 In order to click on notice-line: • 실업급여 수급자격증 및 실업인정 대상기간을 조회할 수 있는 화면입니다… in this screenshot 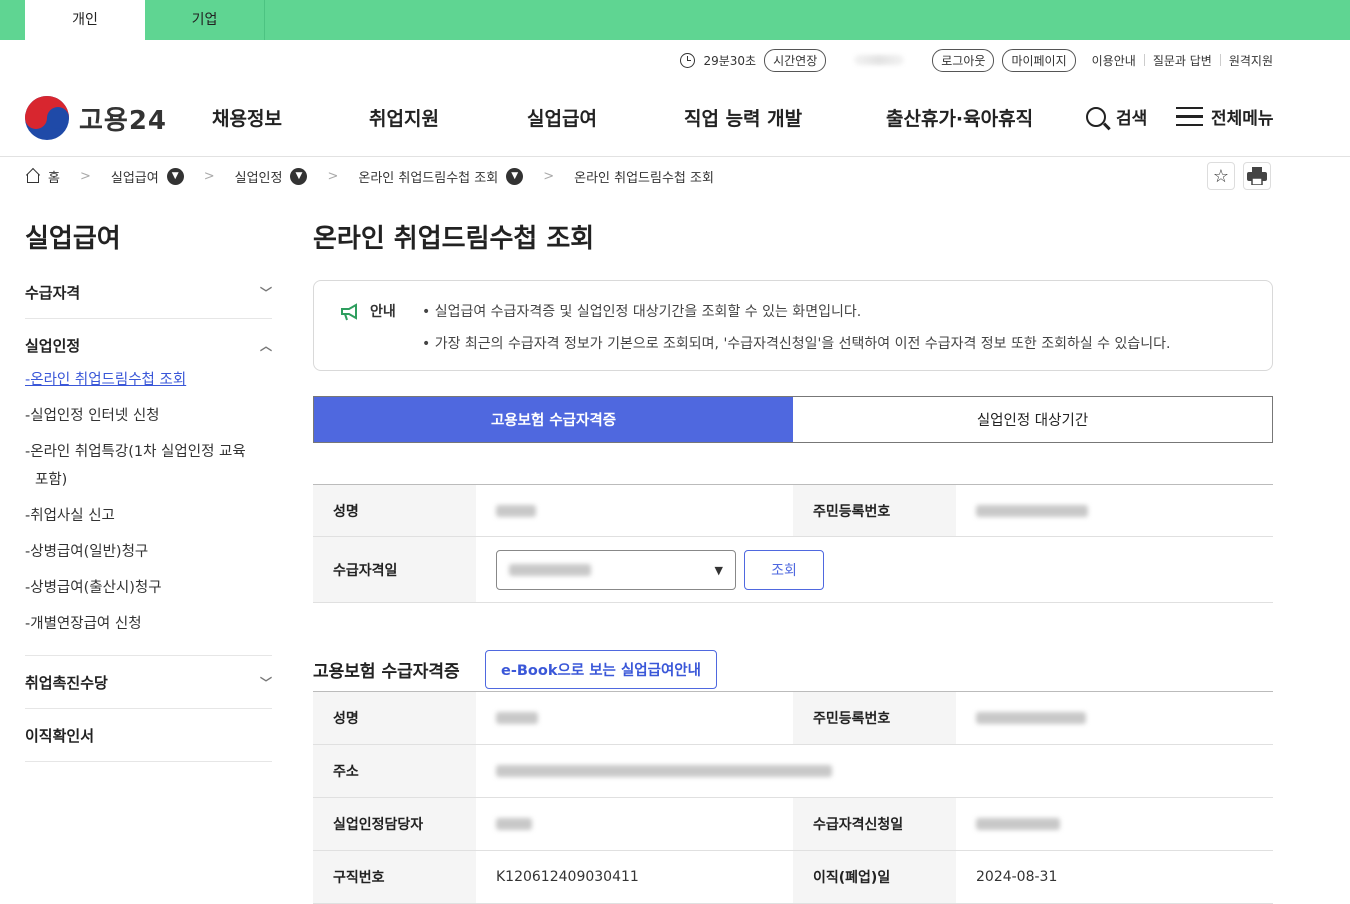, I will do `click(642, 312)`.